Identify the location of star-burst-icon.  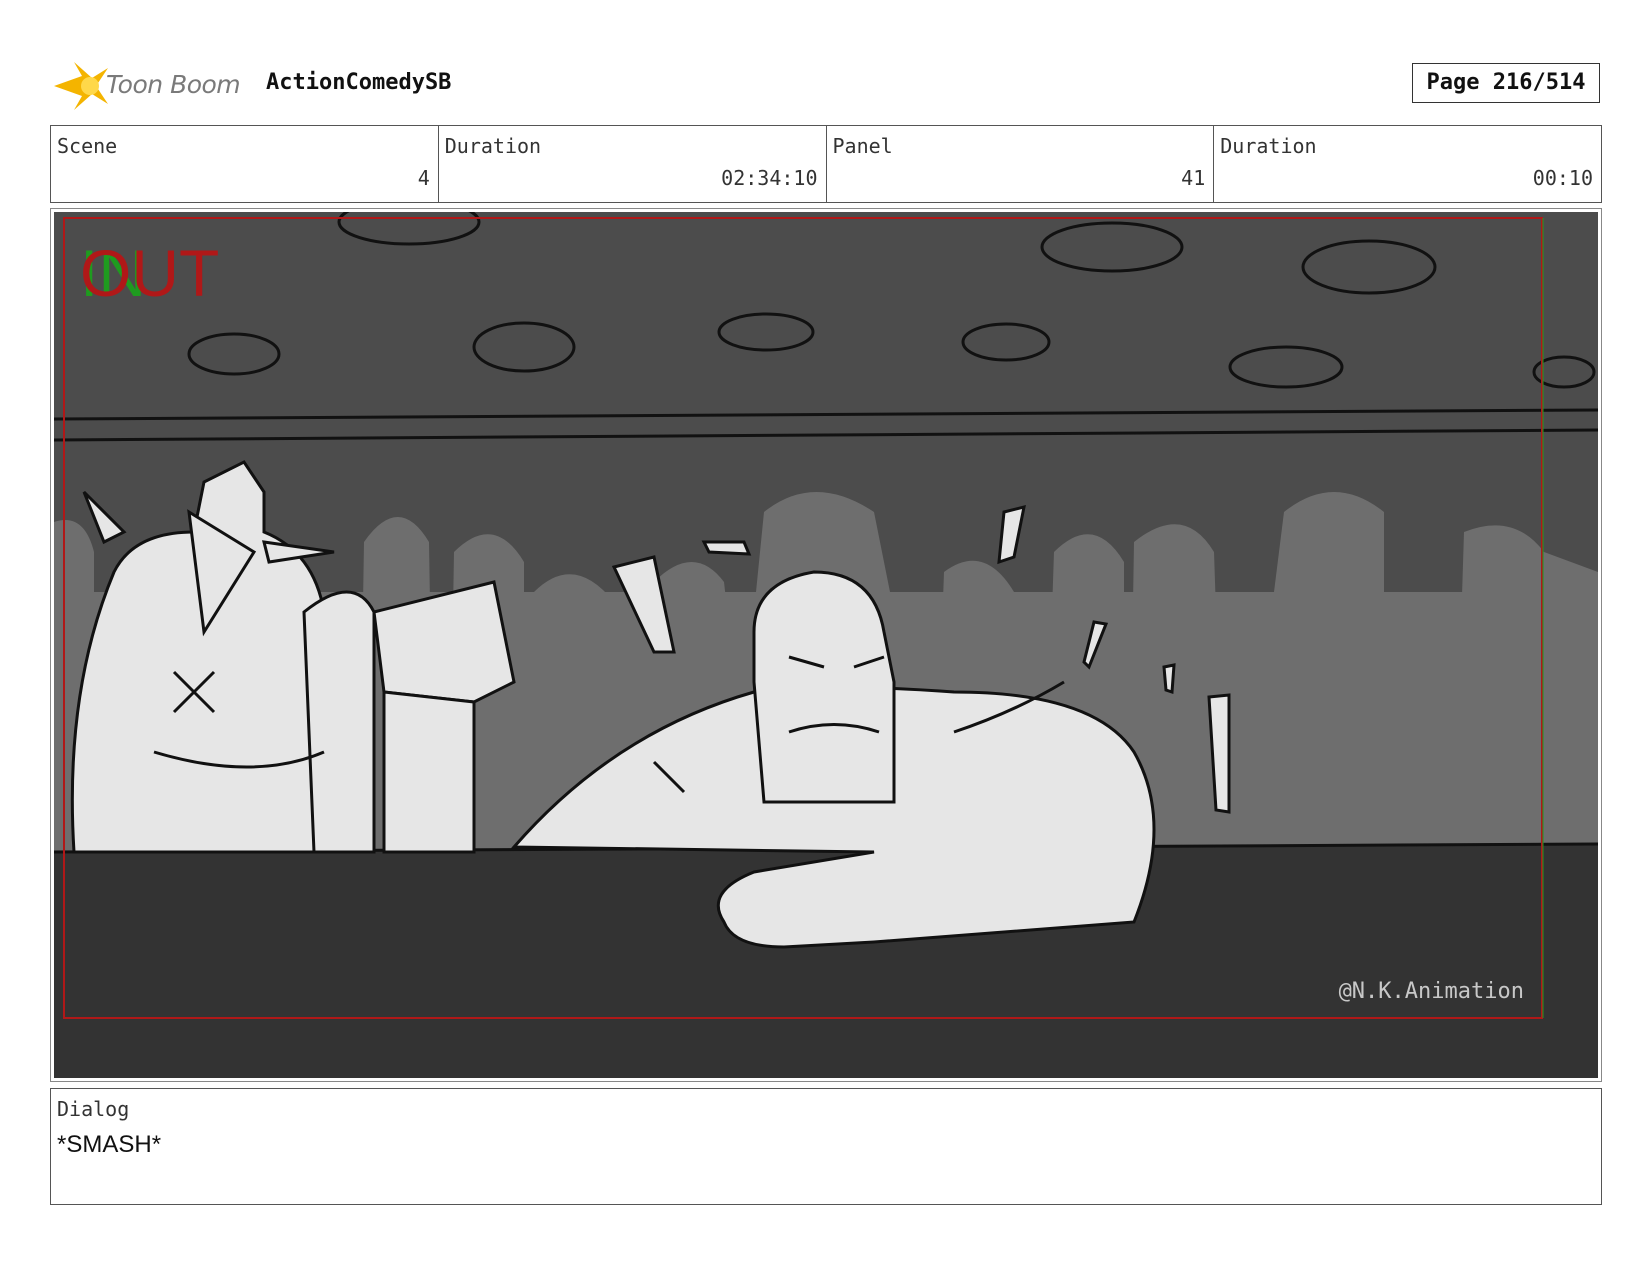
(81, 86).